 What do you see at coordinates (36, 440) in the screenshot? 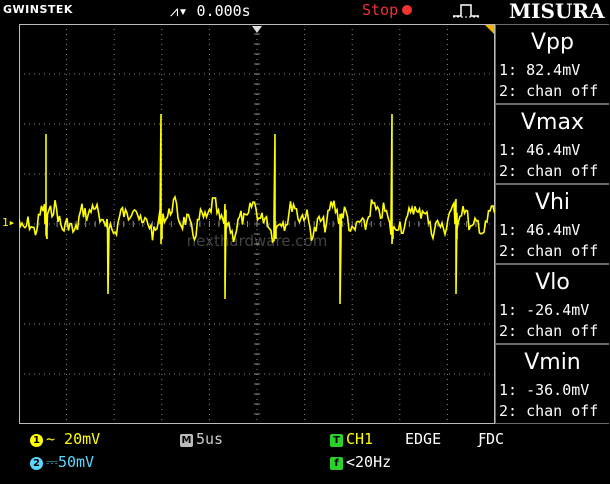
I see `ch1-badge-icon: 1` at bounding box center [36, 440].